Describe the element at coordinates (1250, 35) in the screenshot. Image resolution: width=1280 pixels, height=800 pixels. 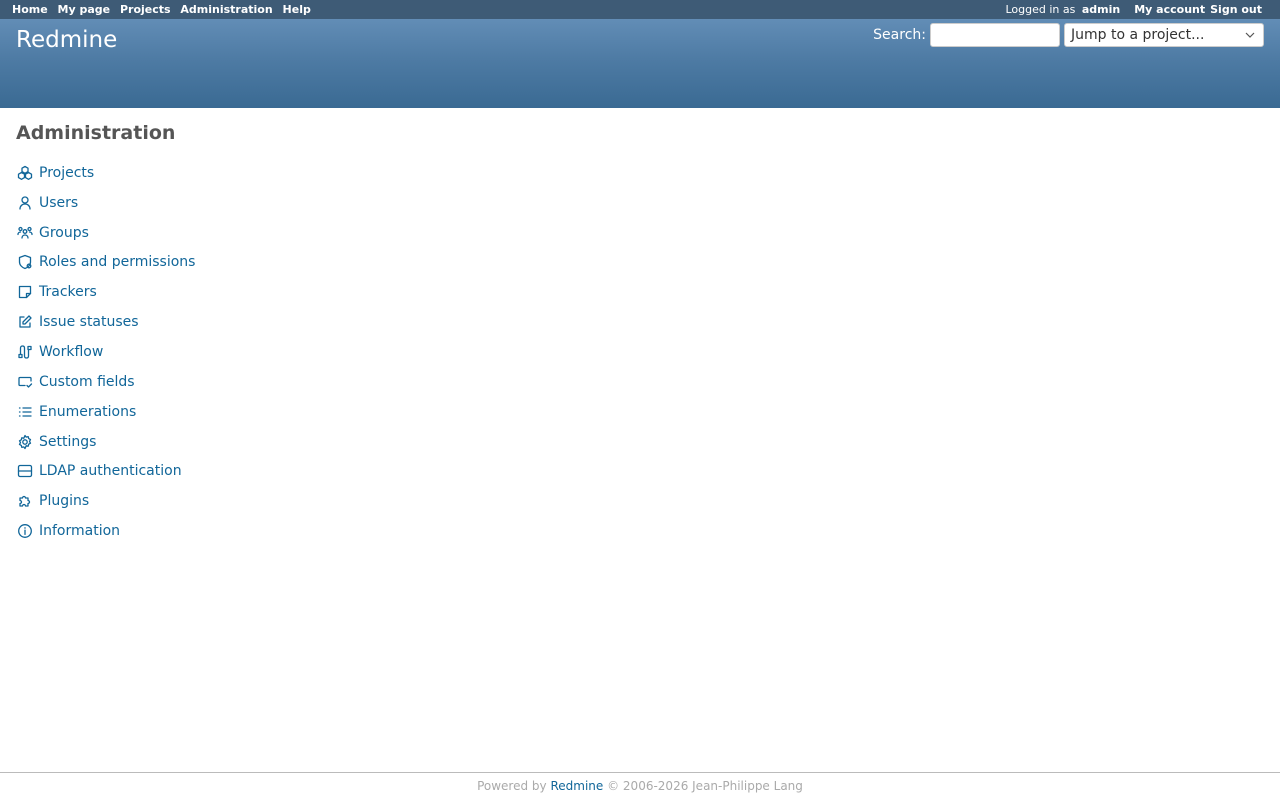
I see `chevron-down-icon` at that location.